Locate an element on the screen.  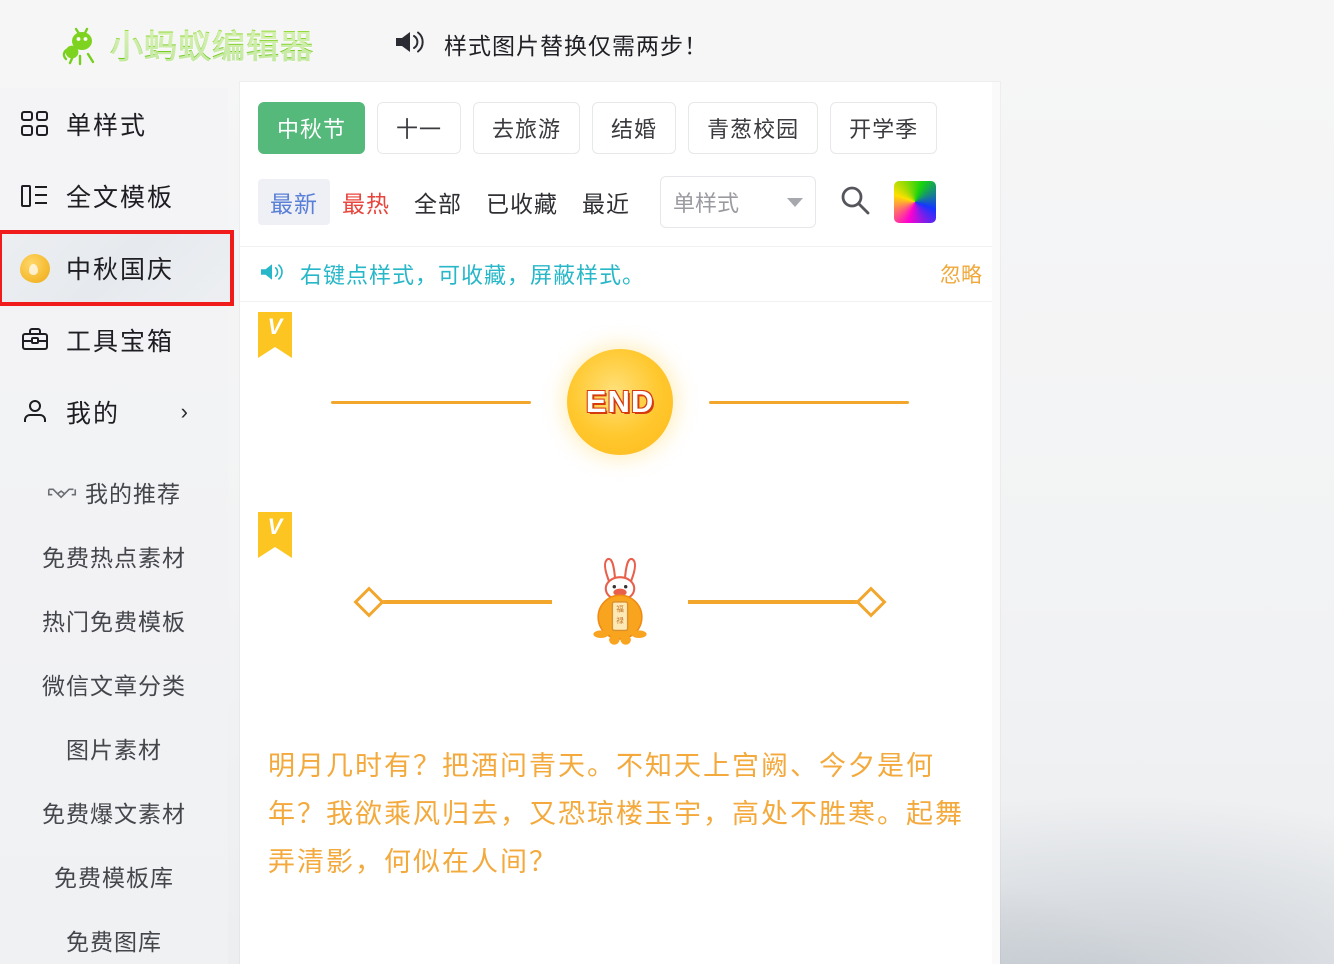
sidebar-subitem-label: 图片素材 is located at coordinates (114, 750).